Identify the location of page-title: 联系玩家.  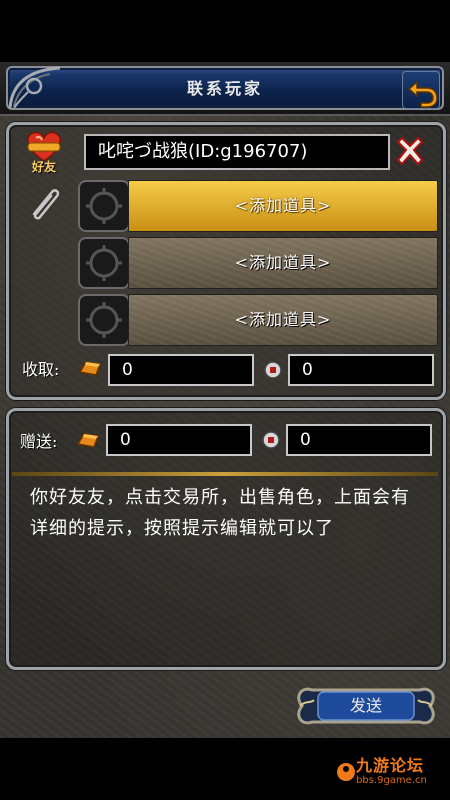
(224, 88).